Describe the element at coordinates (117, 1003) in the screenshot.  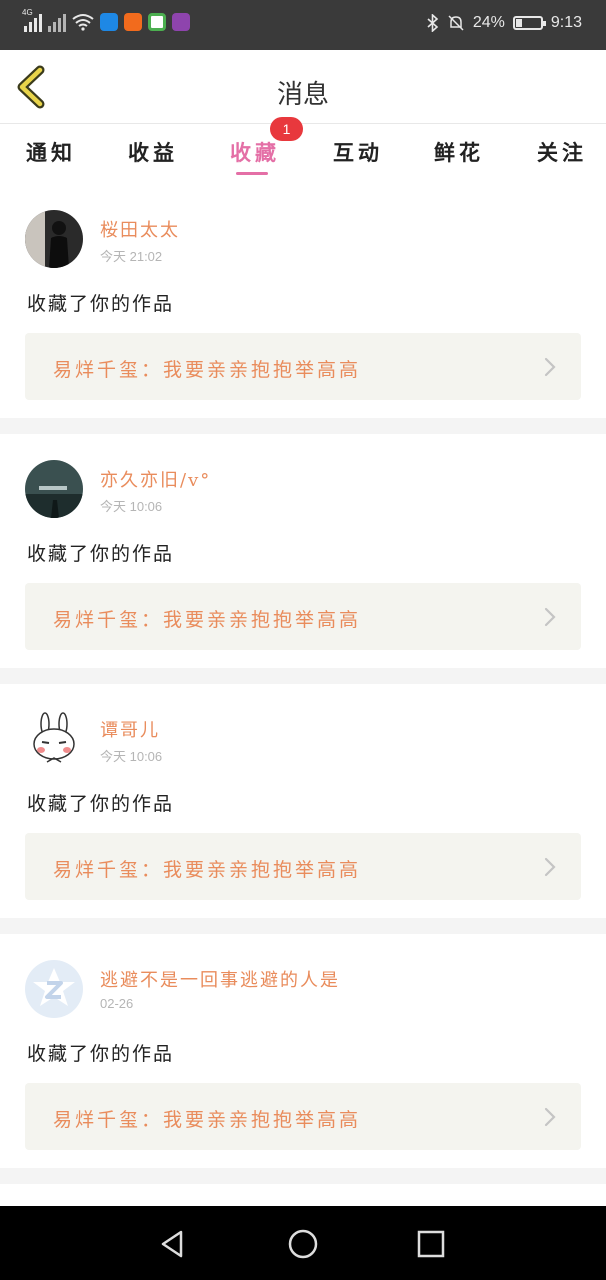
I see `timestamp: 02-26` at that location.